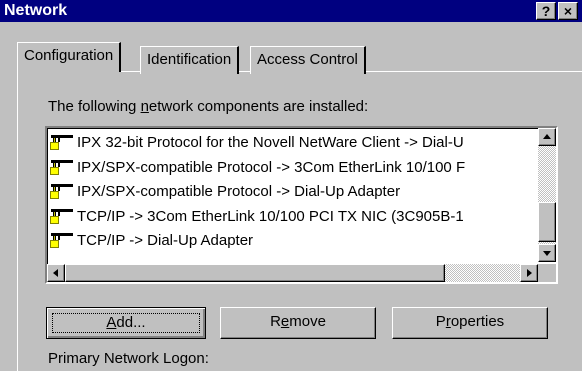 The image size is (582, 371). I want to click on help-icon: ?, so click(546, 11).